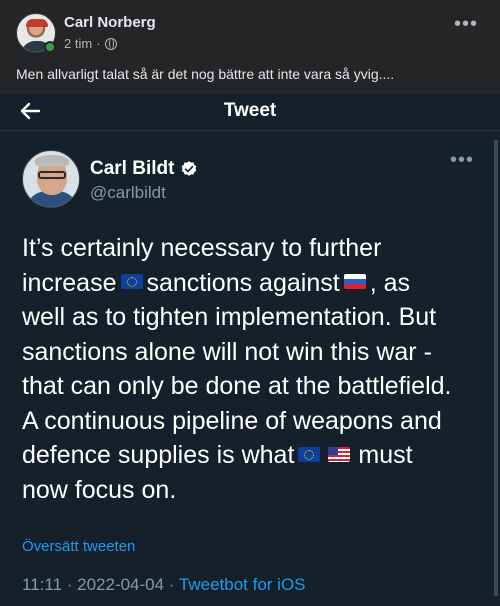 The height and width of the screenshot is (606, 500). I want to click on tweet-author-avatar, so click(51, 179).